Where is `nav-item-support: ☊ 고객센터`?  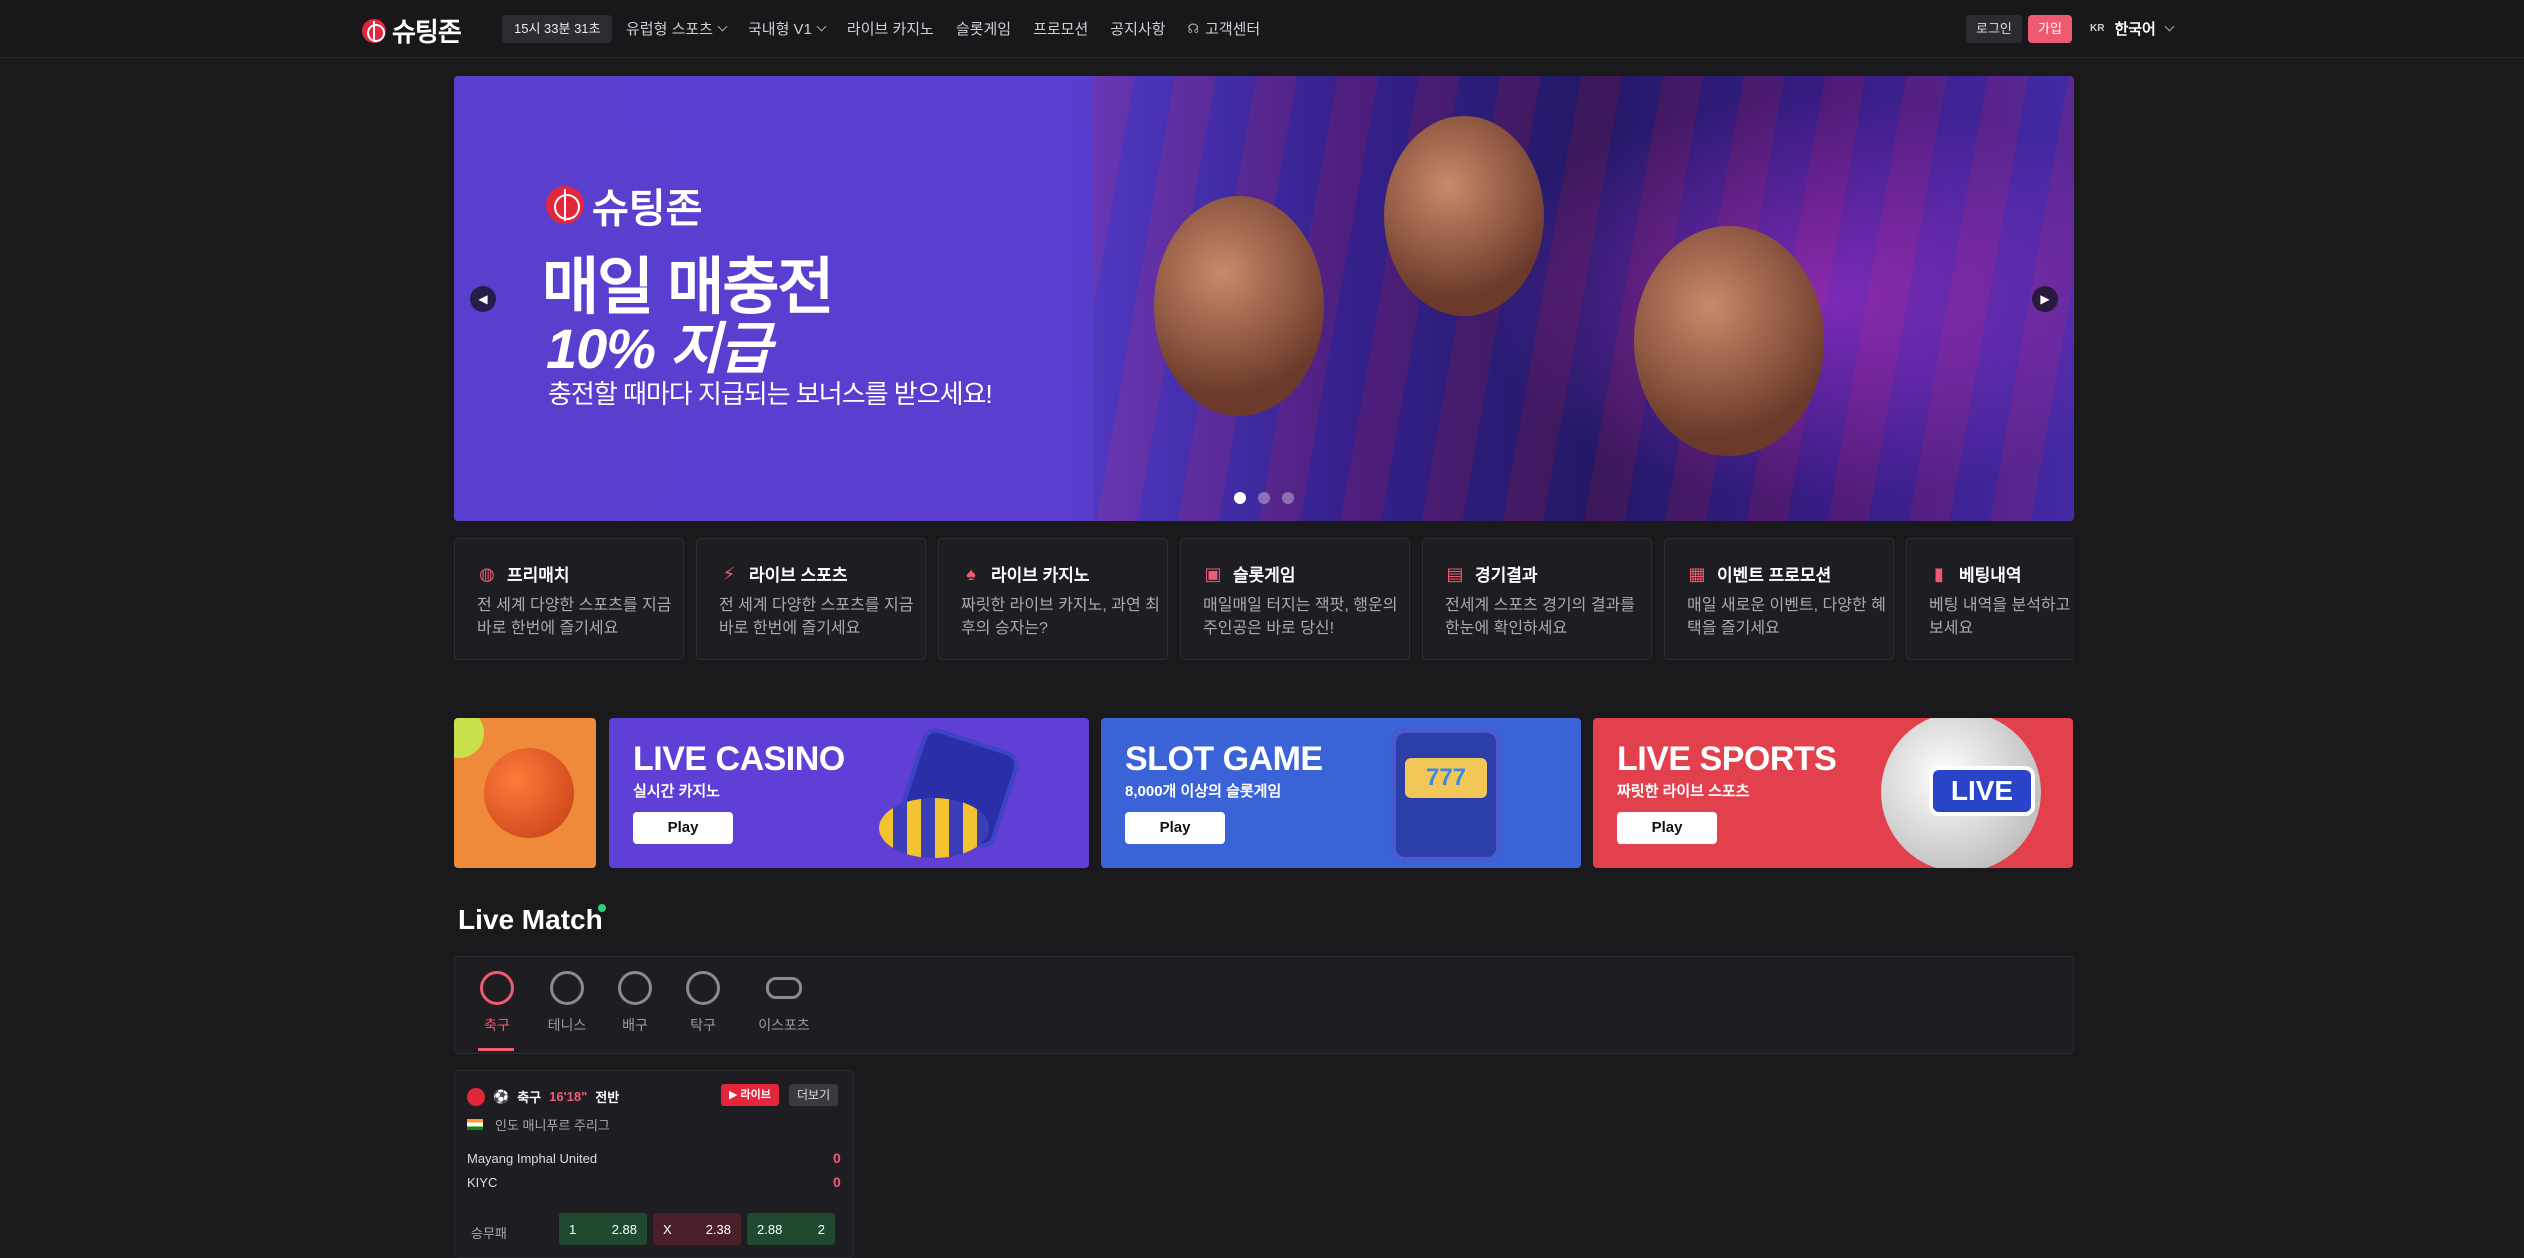
nav-item-support: ☊ 고객센터 is located at coordinates (1223, 28).